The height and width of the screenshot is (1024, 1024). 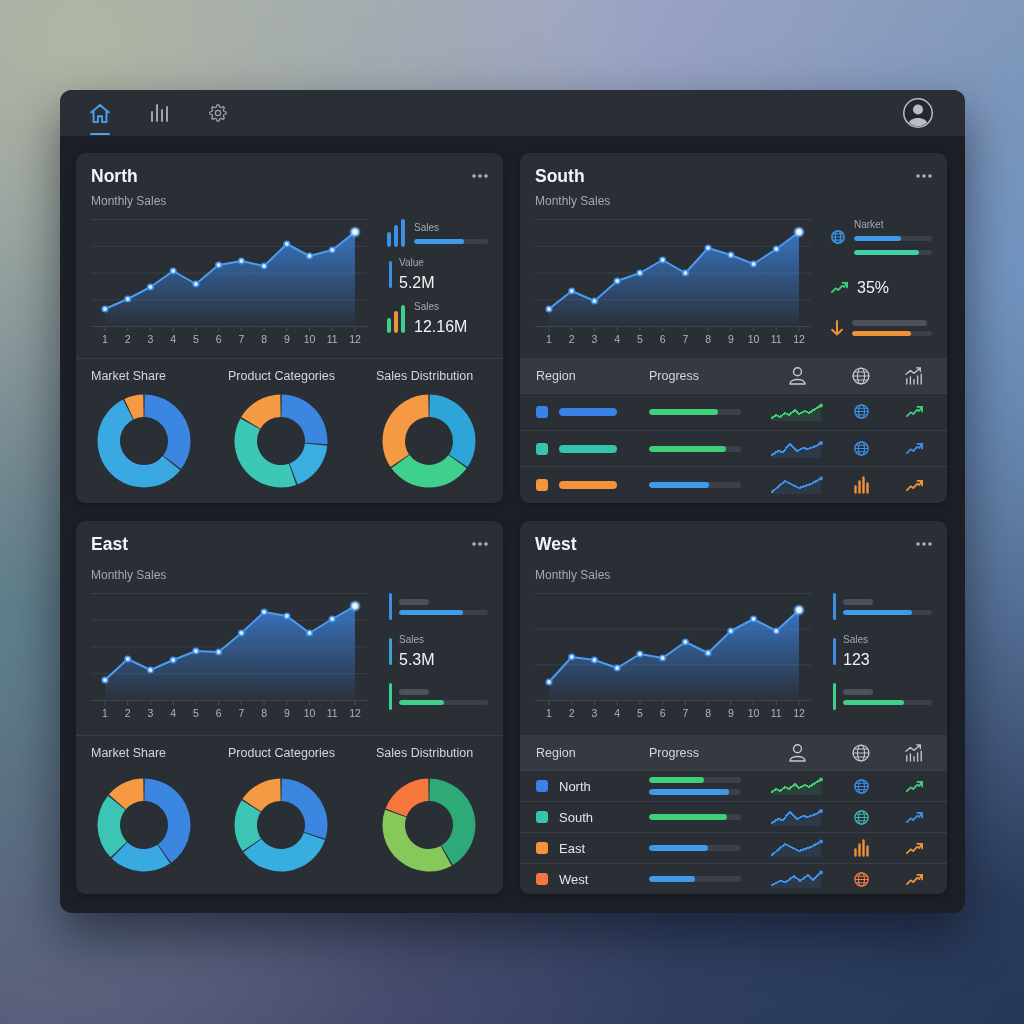 I want to click on card-title: North, so click(x=114, y=176).